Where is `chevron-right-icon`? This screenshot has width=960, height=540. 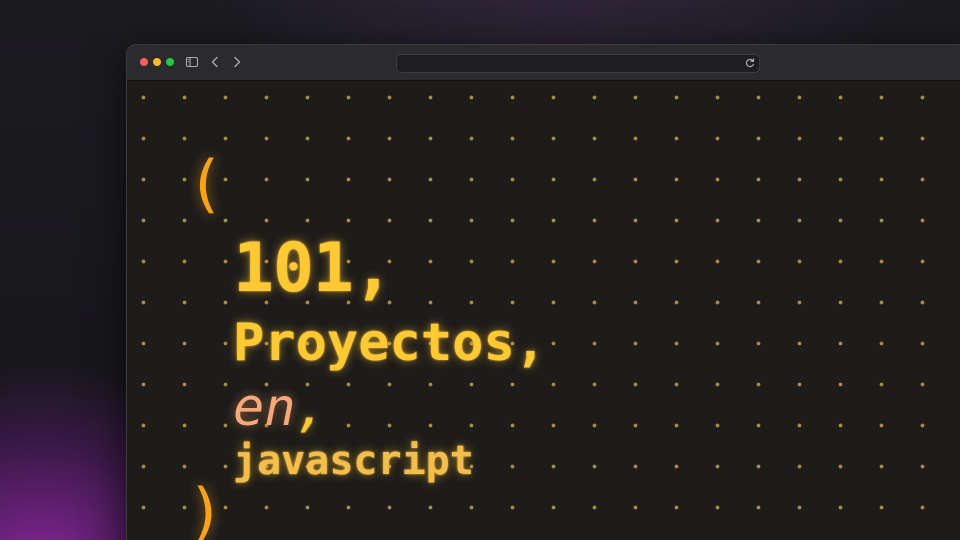 chevron-right-icon is located at coordinates (237, 62).